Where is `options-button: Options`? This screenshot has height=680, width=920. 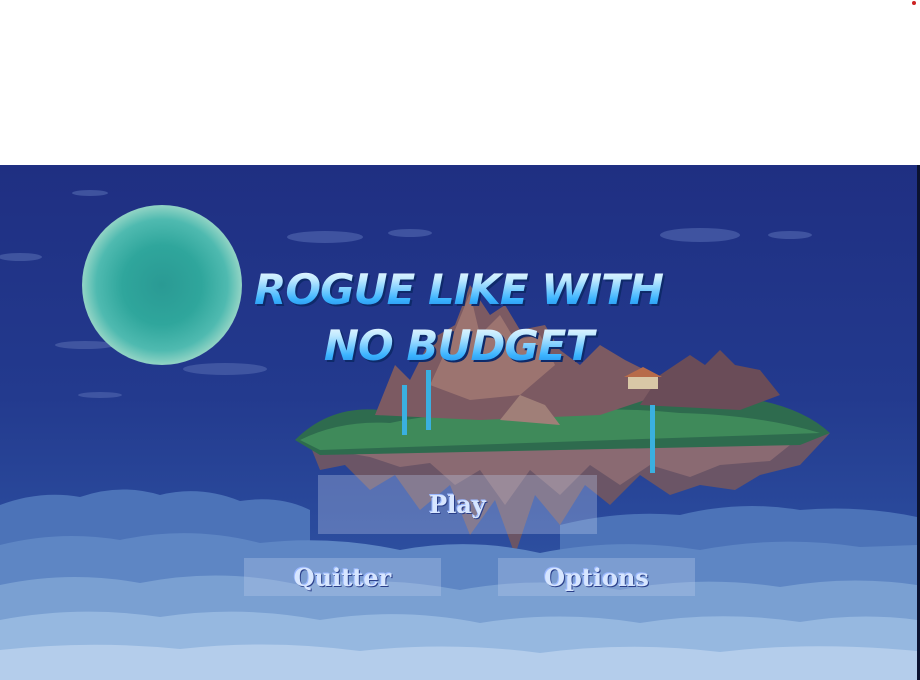
options-button: Options is located at coordinates (596, 577).